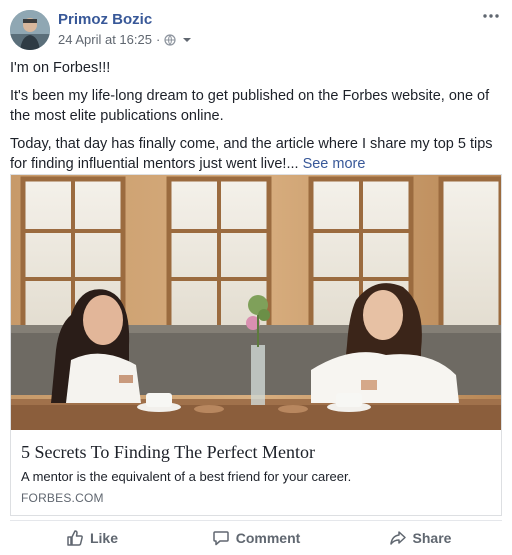 The image size is (512, 555). Describe the element at coordinates (220, 538) in the screenshot. I see `comment-icon` at that location.